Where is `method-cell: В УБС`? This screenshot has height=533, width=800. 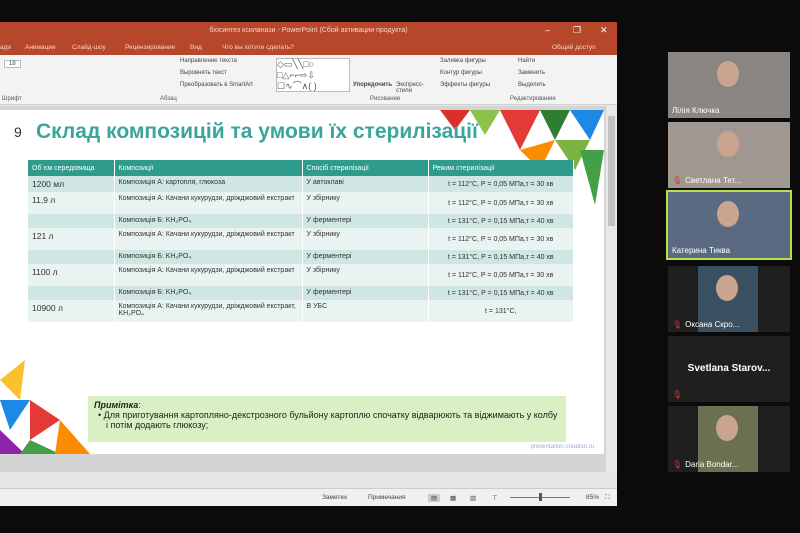 method-cell: В УБС is located at coordinates (365, 311).